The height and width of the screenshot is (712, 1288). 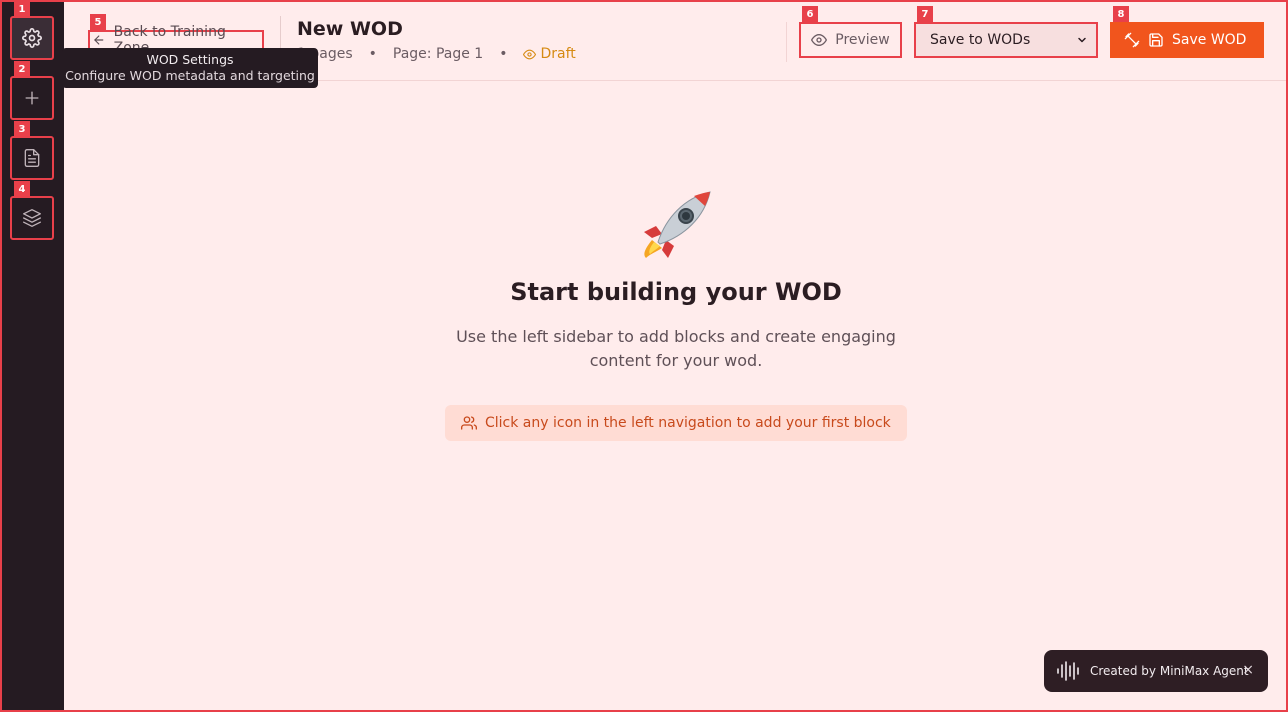 I want to click on layers-icon, so click(x=32, y=218).